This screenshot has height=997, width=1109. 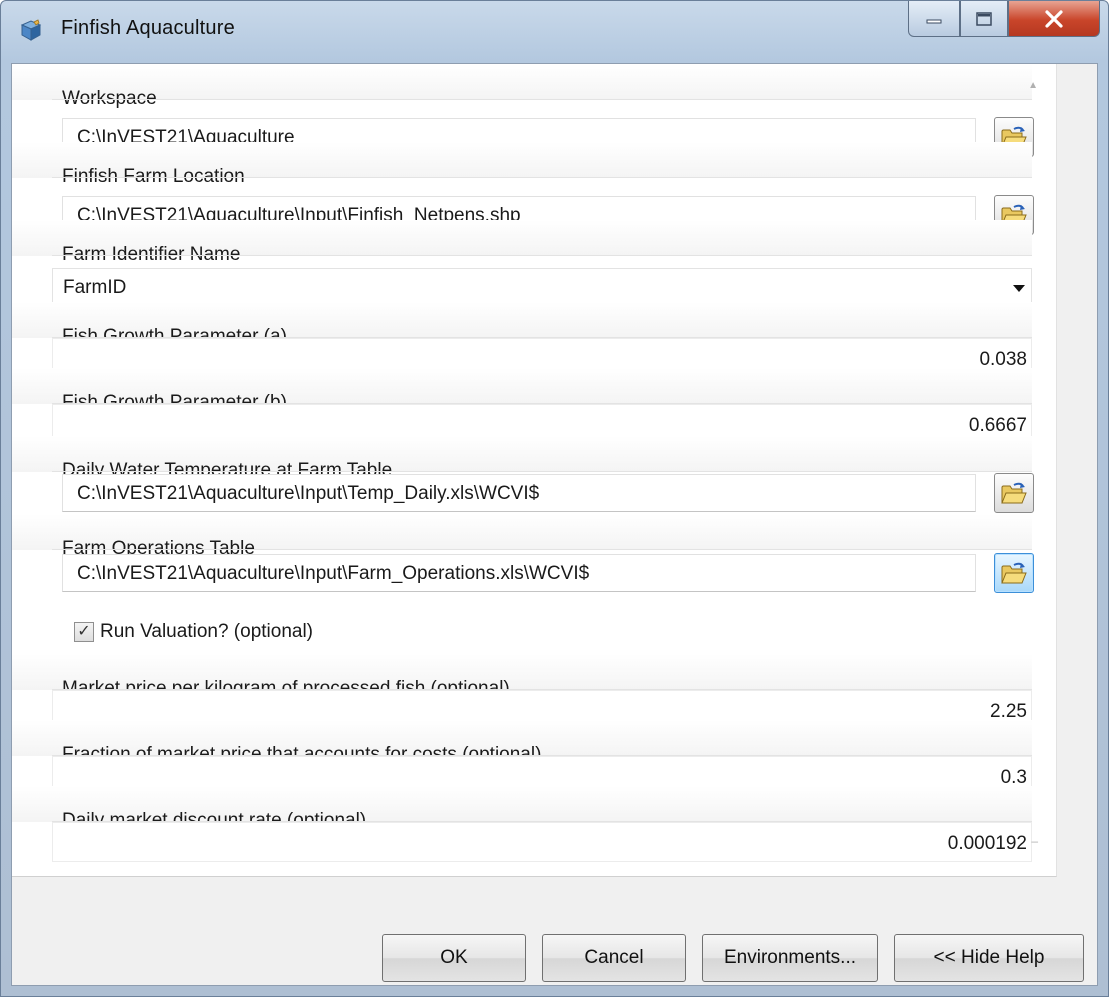 What do you see at coordinates (1019, 288) in the screenshot?
I see `chevron-down-icon` at bounding box center [1019, 288].